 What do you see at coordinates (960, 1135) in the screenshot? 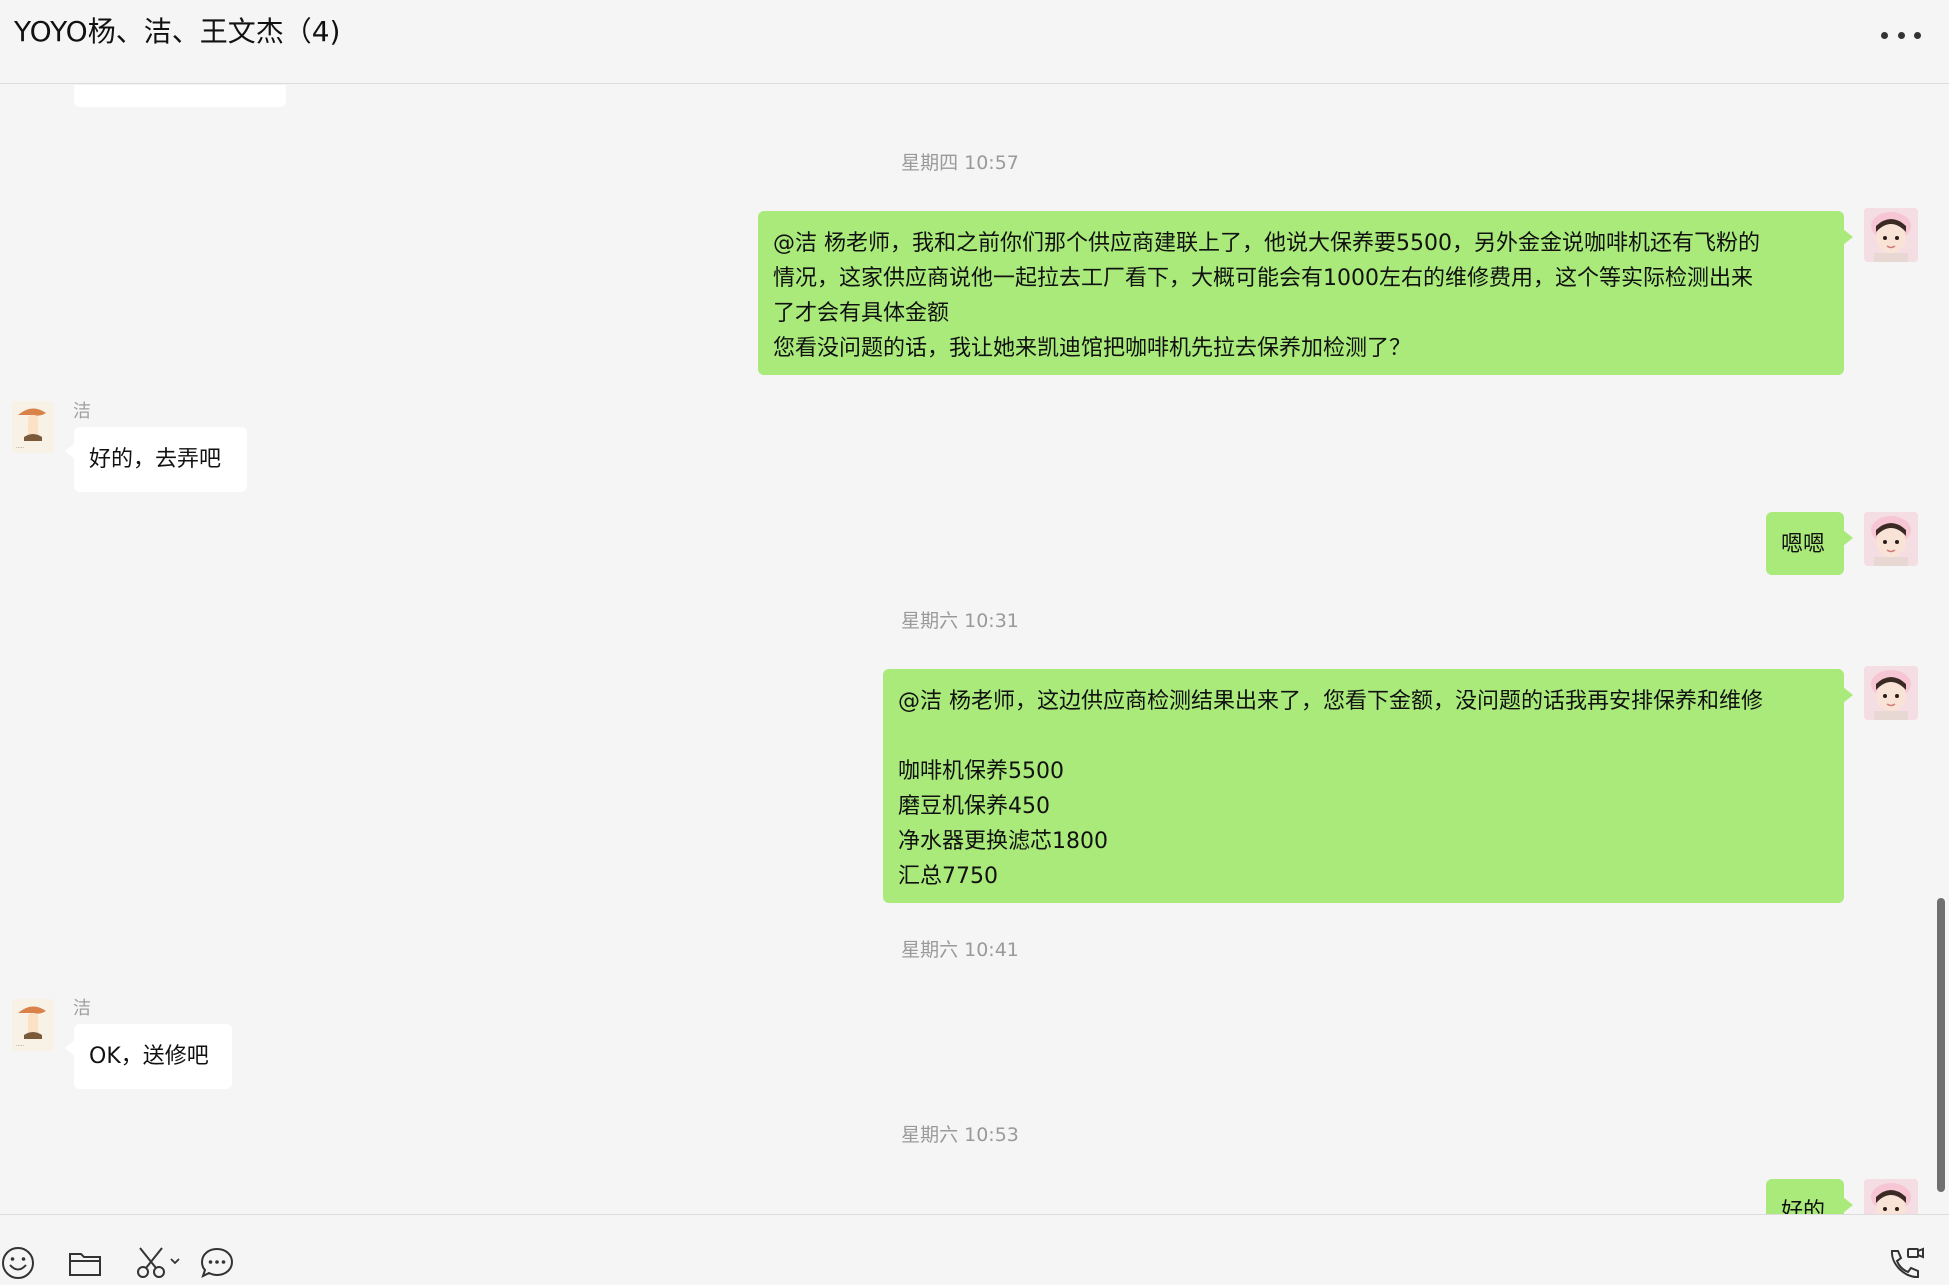
I see `timestamp: 星期六 10:53` at bounding box center [960, 1135].